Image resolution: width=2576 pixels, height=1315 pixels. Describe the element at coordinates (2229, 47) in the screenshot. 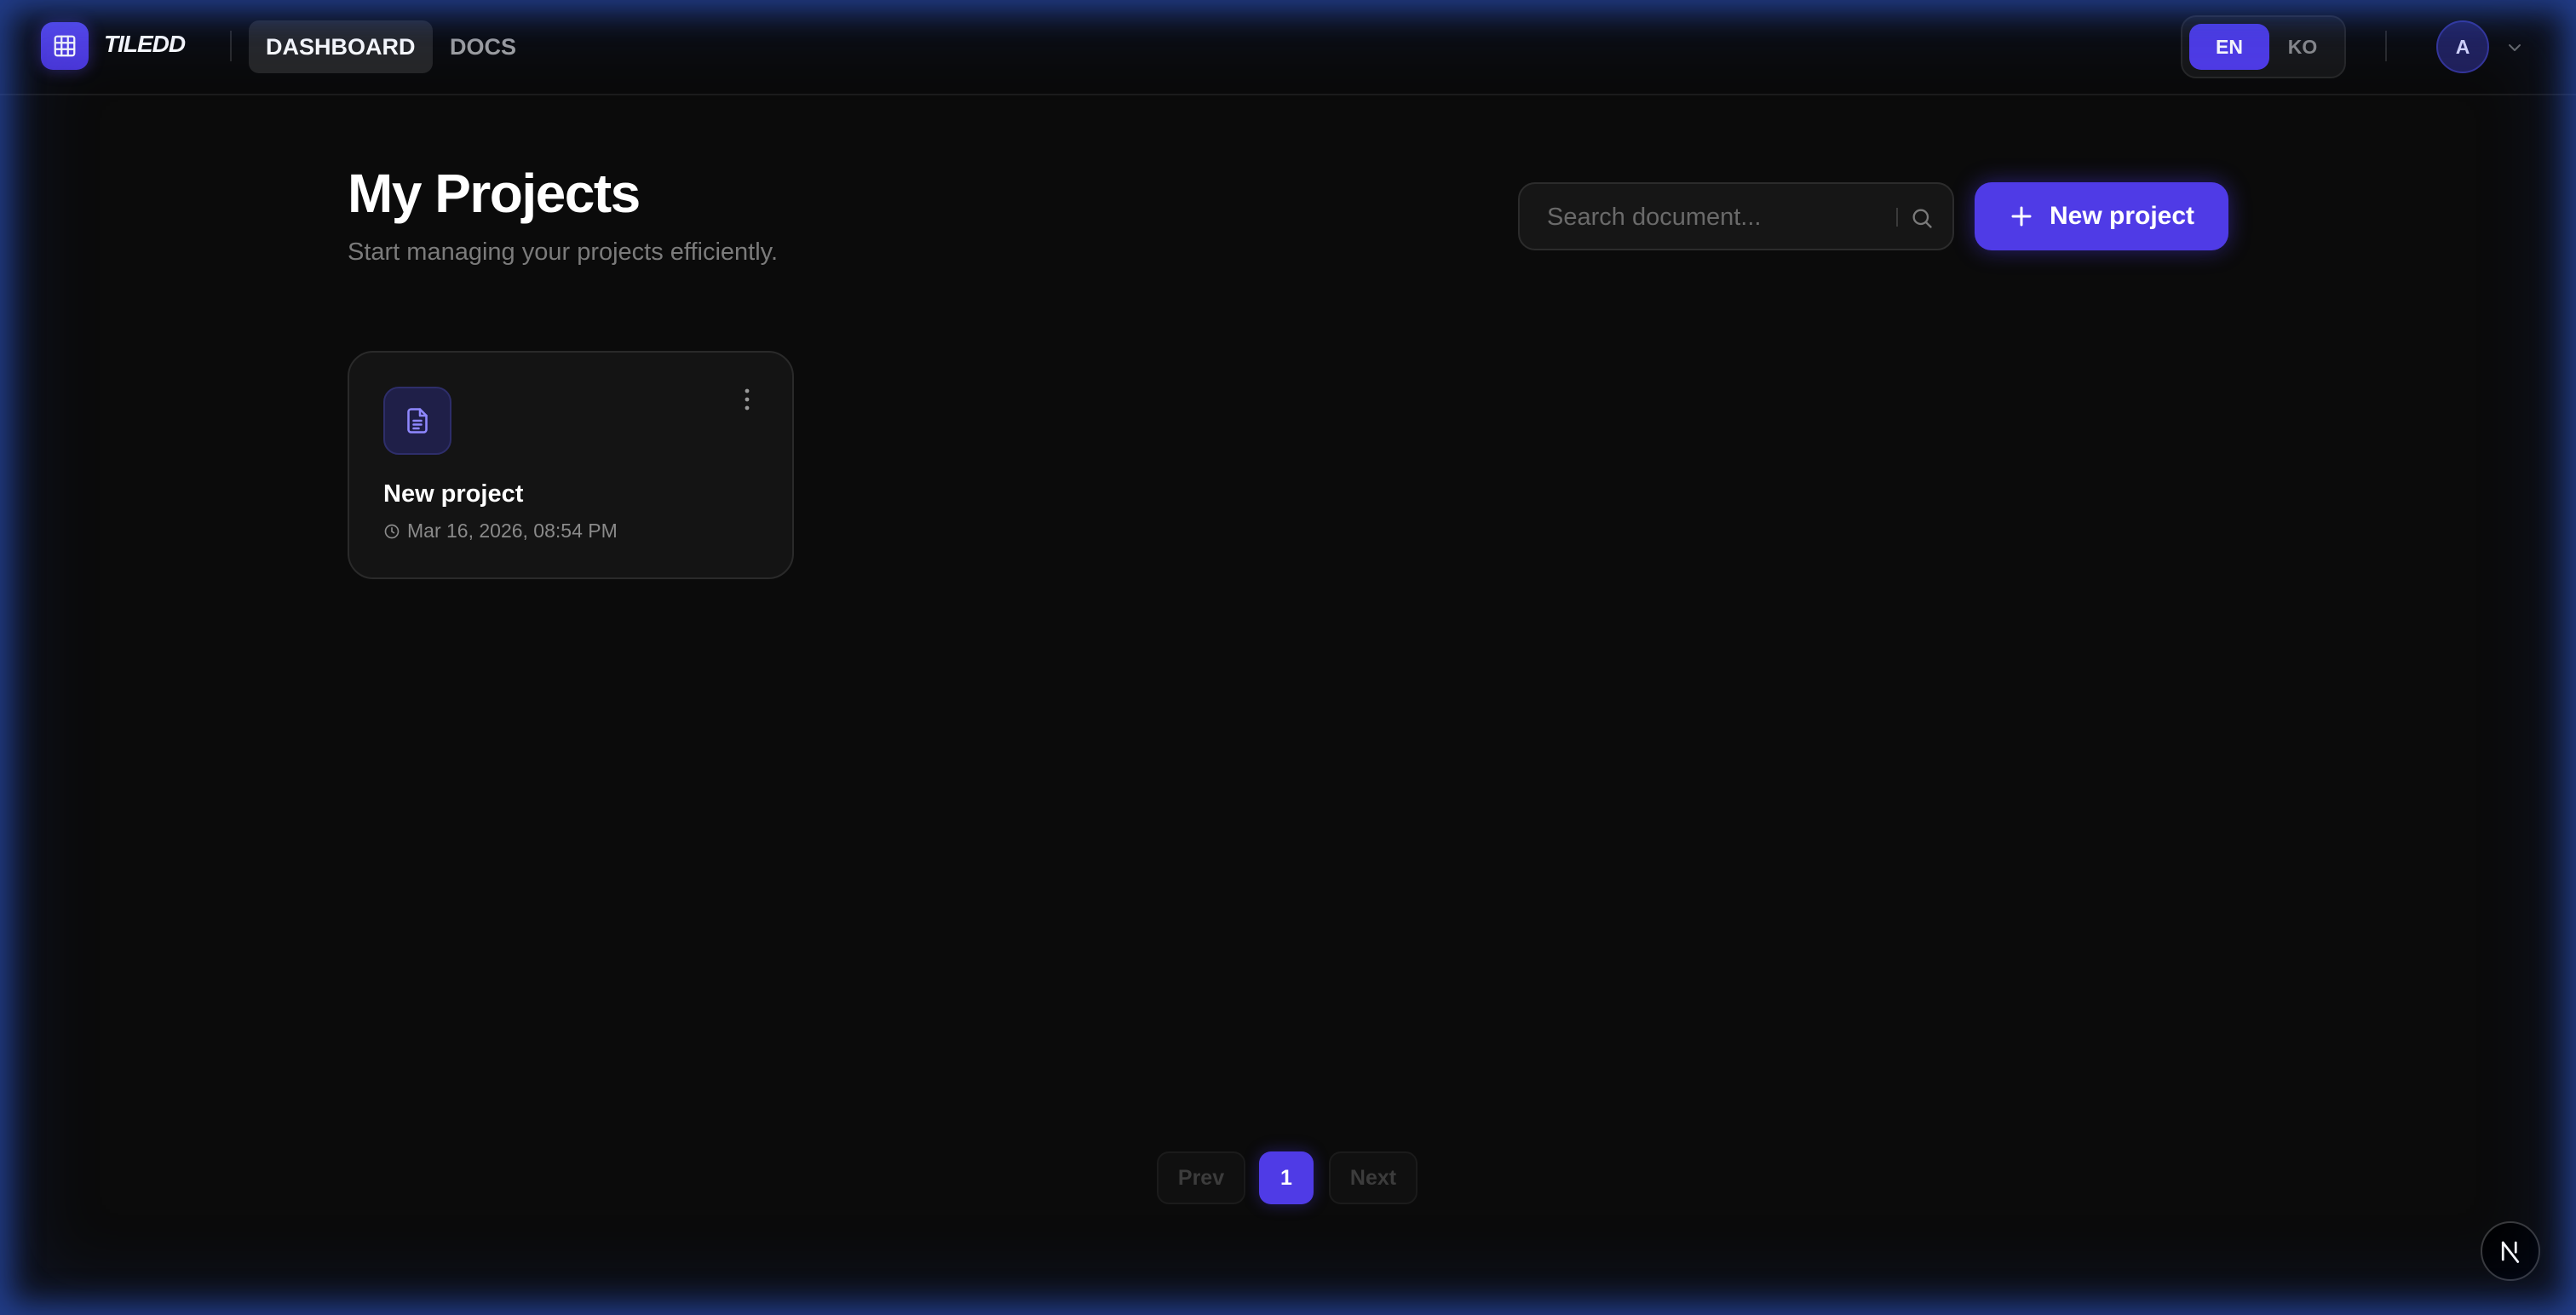

I see `language-en-button: EN` at that location.